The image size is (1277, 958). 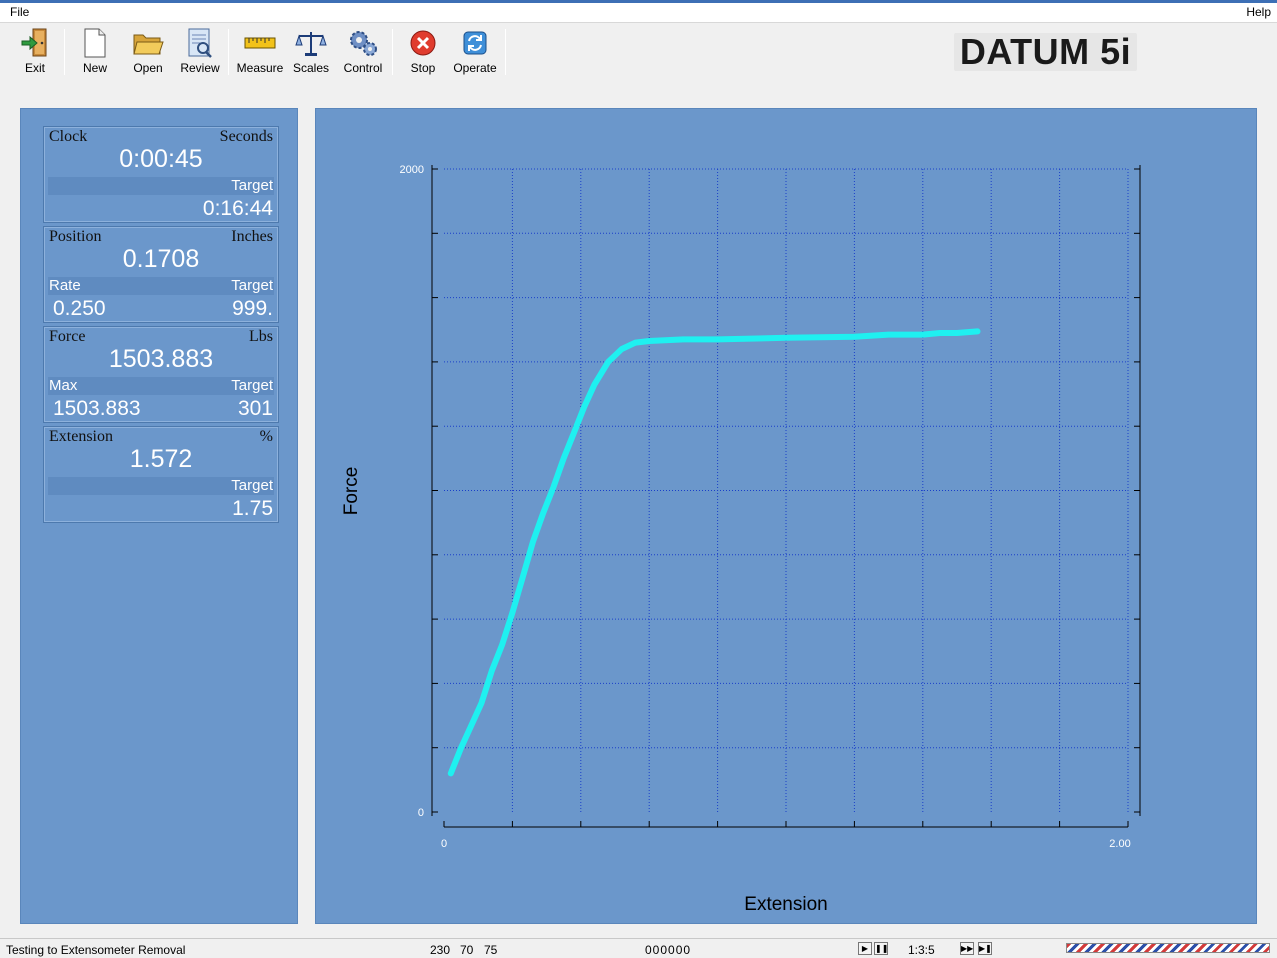 What do you see at coordinates (467, 950) in the screenshot?
I see `status-value-2: 70` at bounding box center [467, 950].